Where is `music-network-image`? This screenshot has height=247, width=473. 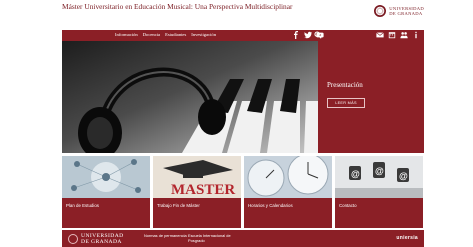
music-network-image is located at coordinates (106, 177).